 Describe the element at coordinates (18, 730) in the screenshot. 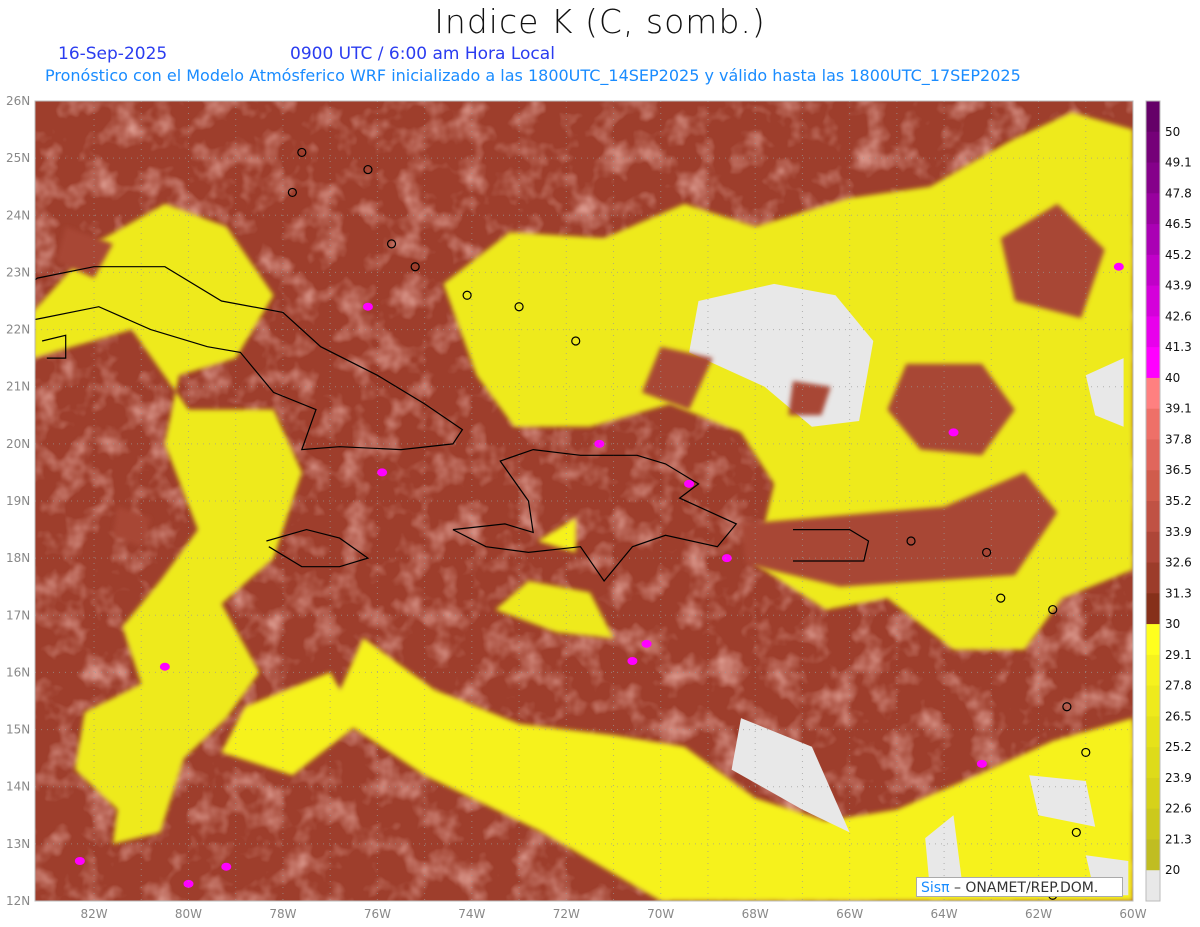

I see `lat-label: 15N` at that location.